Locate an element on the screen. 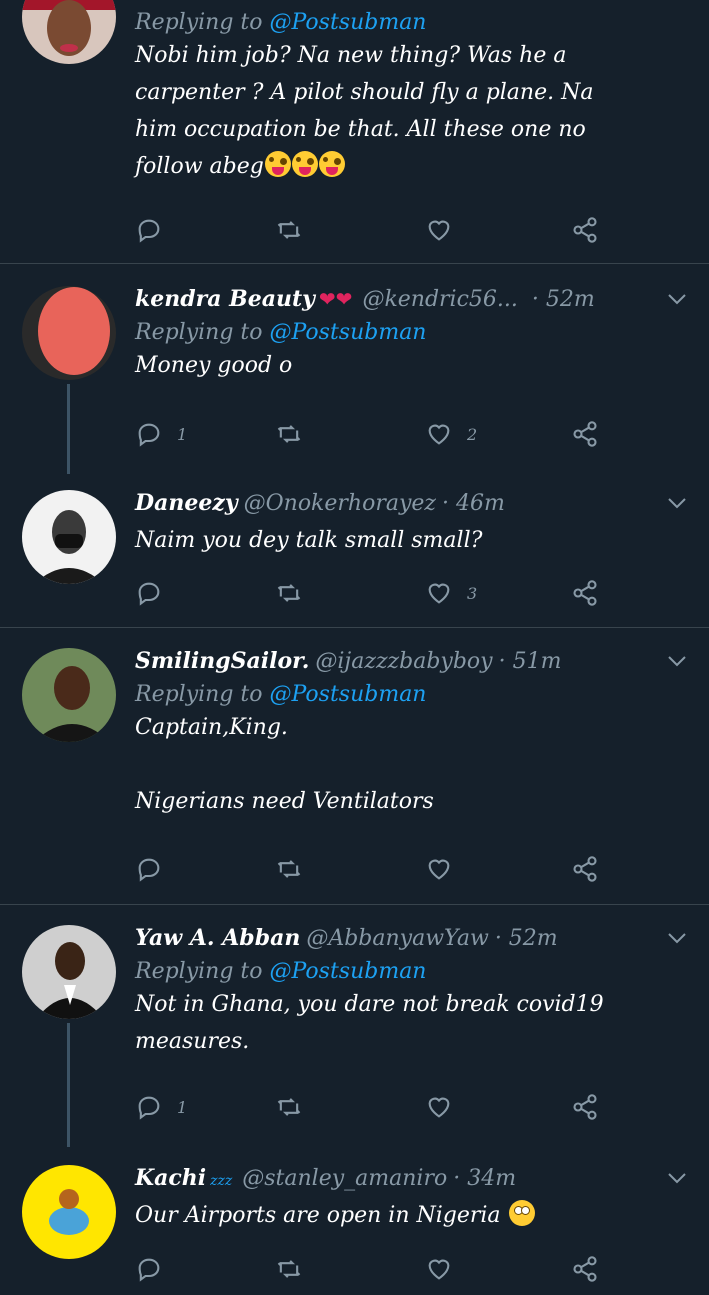 This screenshot has width=709, height=1295. user-handle: @AbbanyawYaw is located at coordinates (397, 938).